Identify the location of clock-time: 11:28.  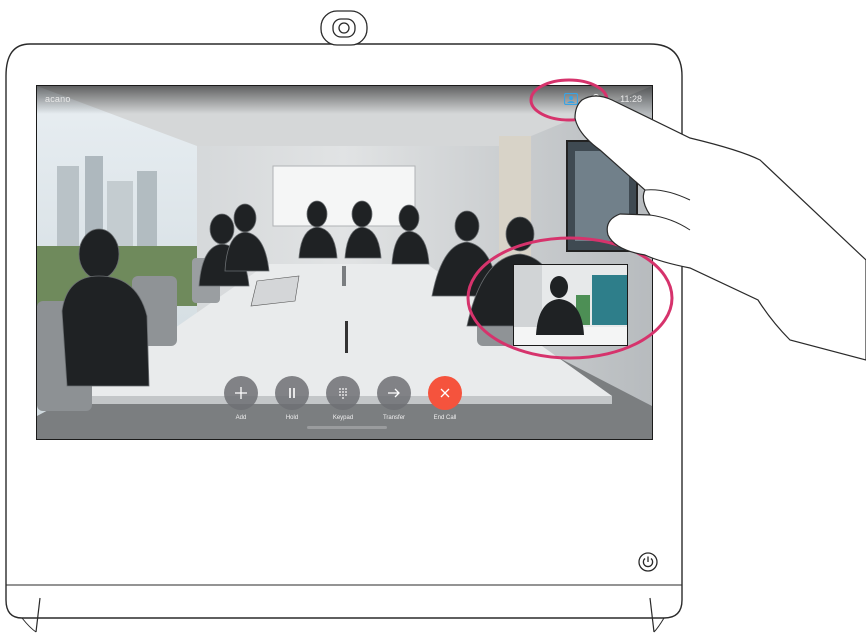
(631, 99).